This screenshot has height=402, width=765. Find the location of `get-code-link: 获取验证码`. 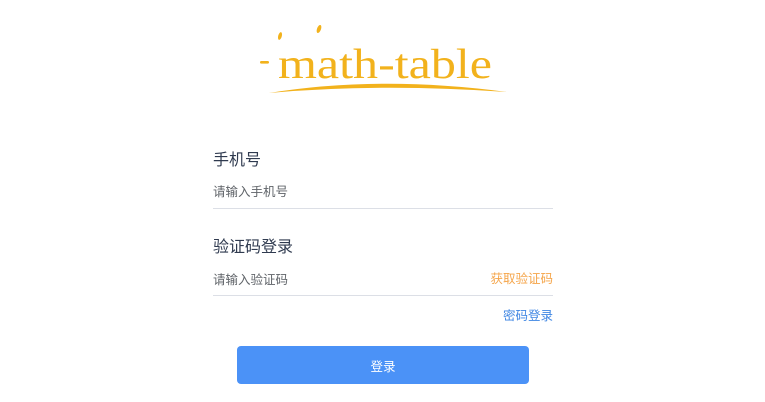

get-code-link: 获取验证码 is located at coordinates (521, 279).